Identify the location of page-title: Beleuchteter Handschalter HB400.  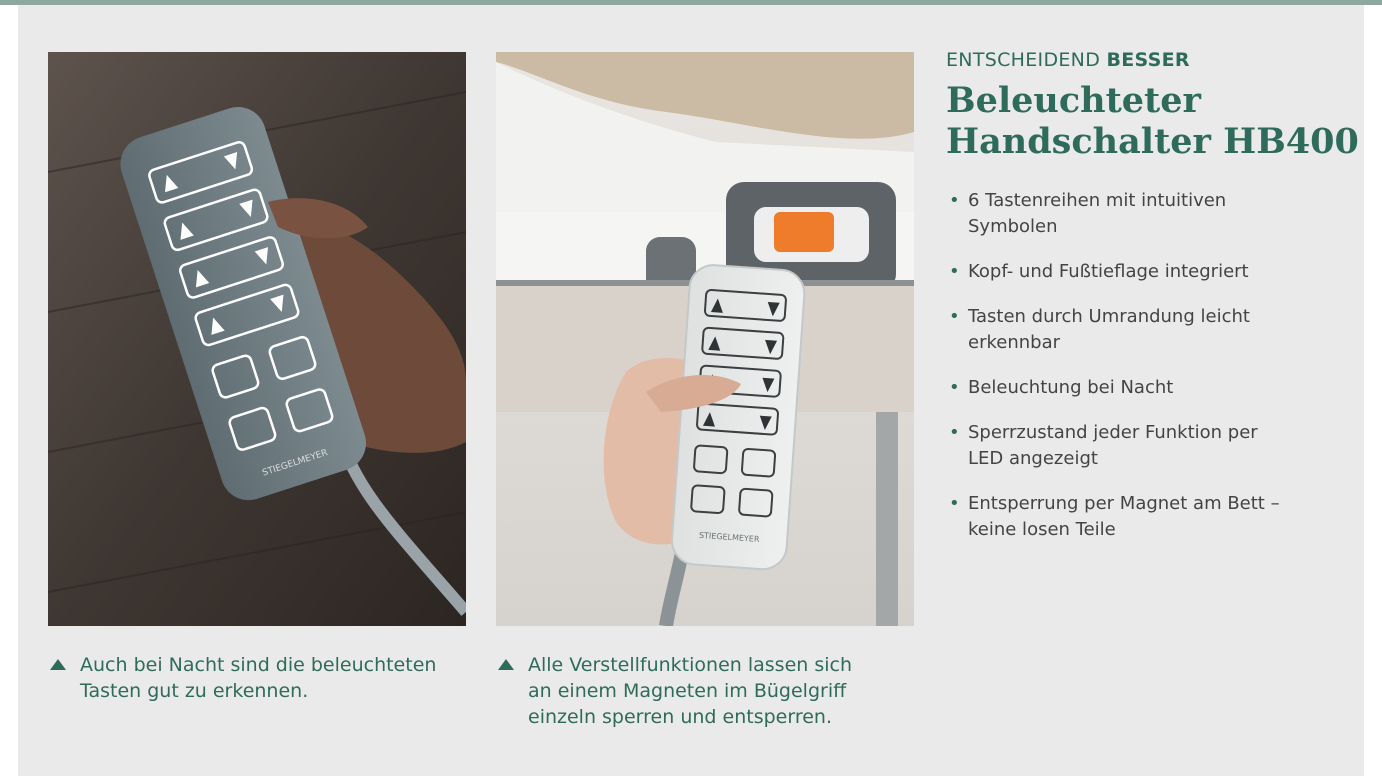
(1156, 121).